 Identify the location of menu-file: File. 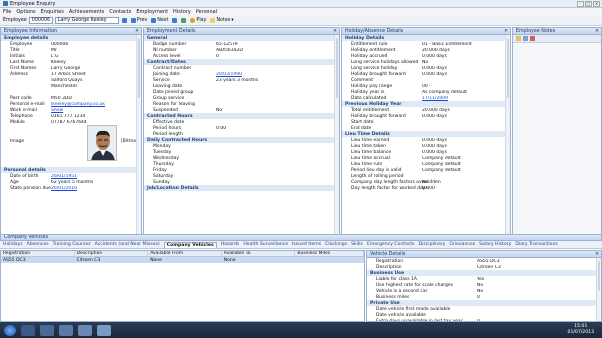
(7, 12).